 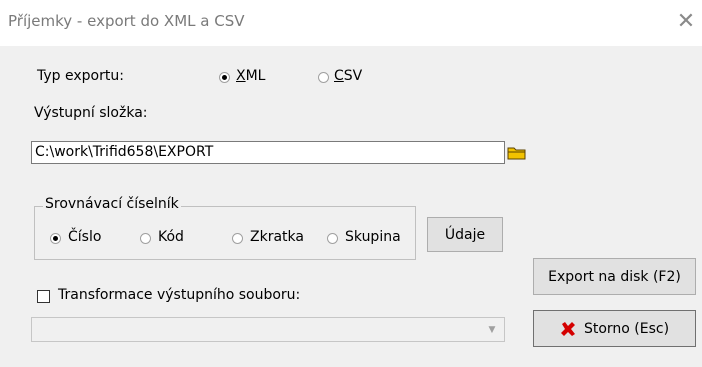 What do you see at coordinates (224, 77) in the screenshot?
I see `radio-xml` at bounding box center [224, 77].